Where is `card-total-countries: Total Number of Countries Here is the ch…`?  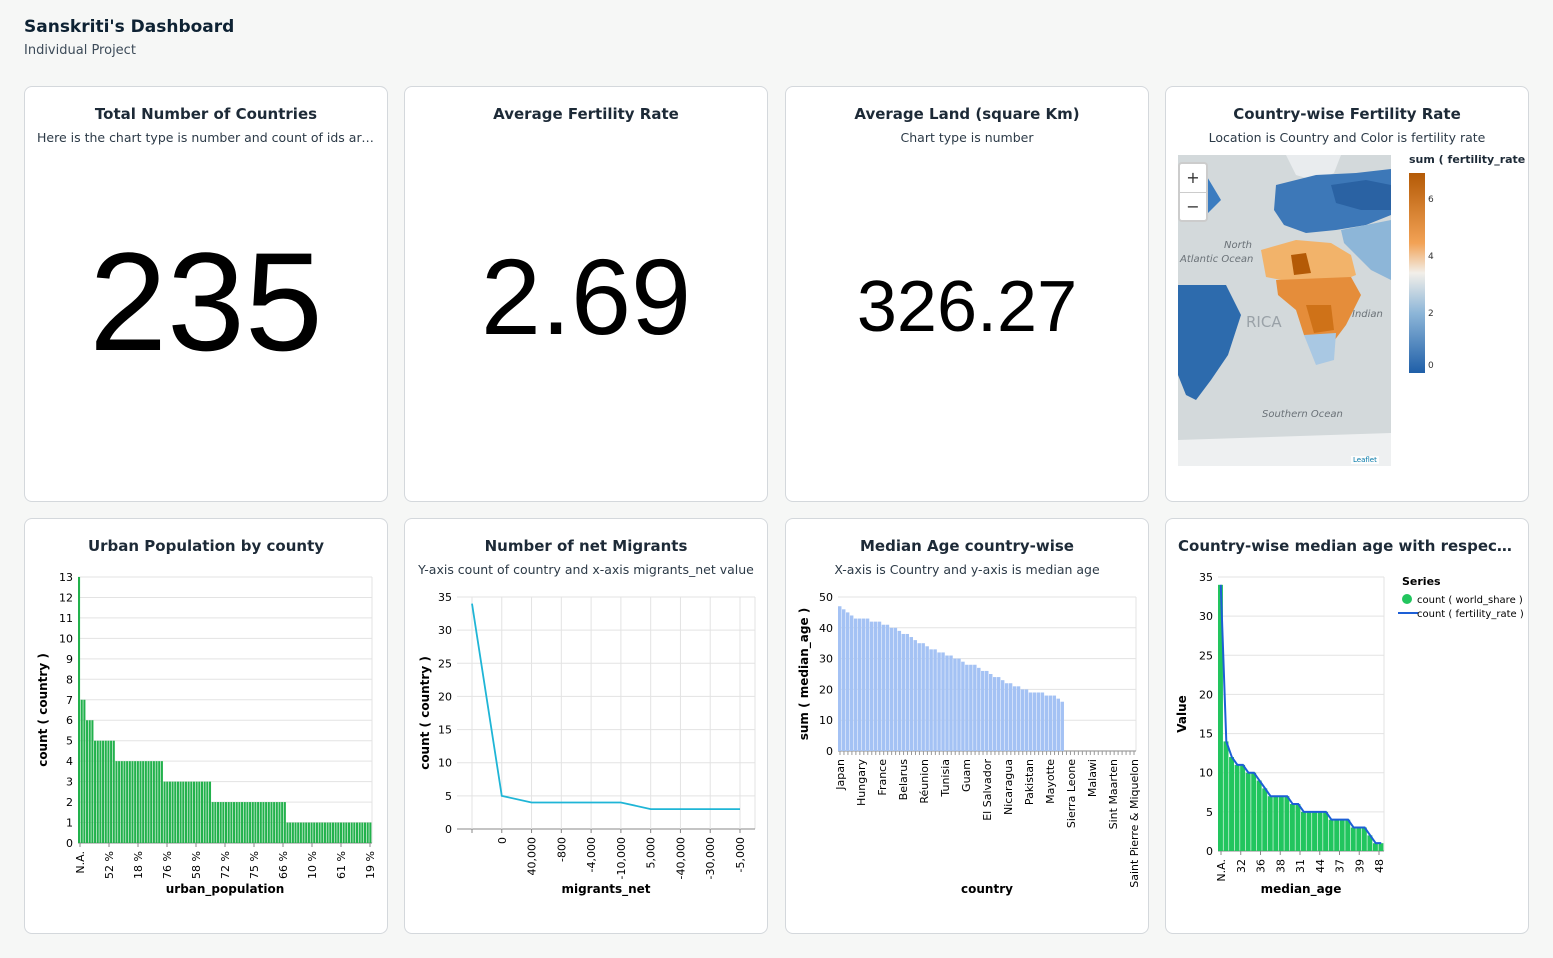 card-total-countries: Total Number of Countries Here is the ch… is located at coordinates (206, 294).